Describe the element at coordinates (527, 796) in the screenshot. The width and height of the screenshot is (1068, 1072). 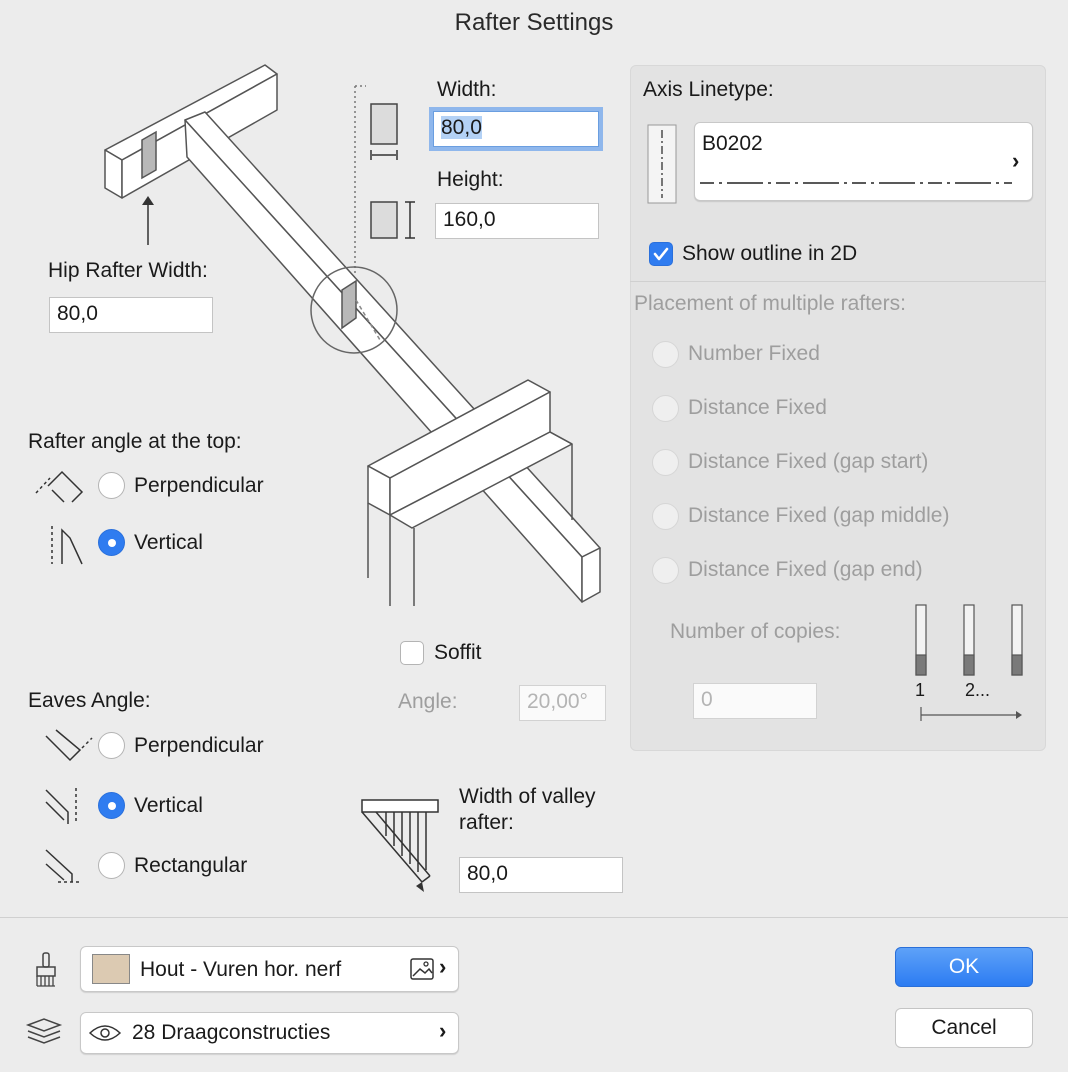
I see `valley-width-label-line1: Width of valley` at that location.